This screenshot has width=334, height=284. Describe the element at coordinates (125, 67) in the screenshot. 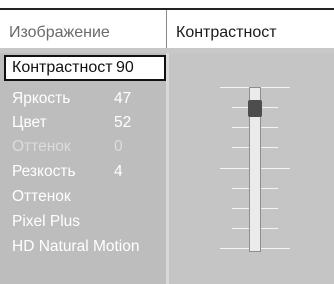

I see `menu-item-value: 90` at that location.